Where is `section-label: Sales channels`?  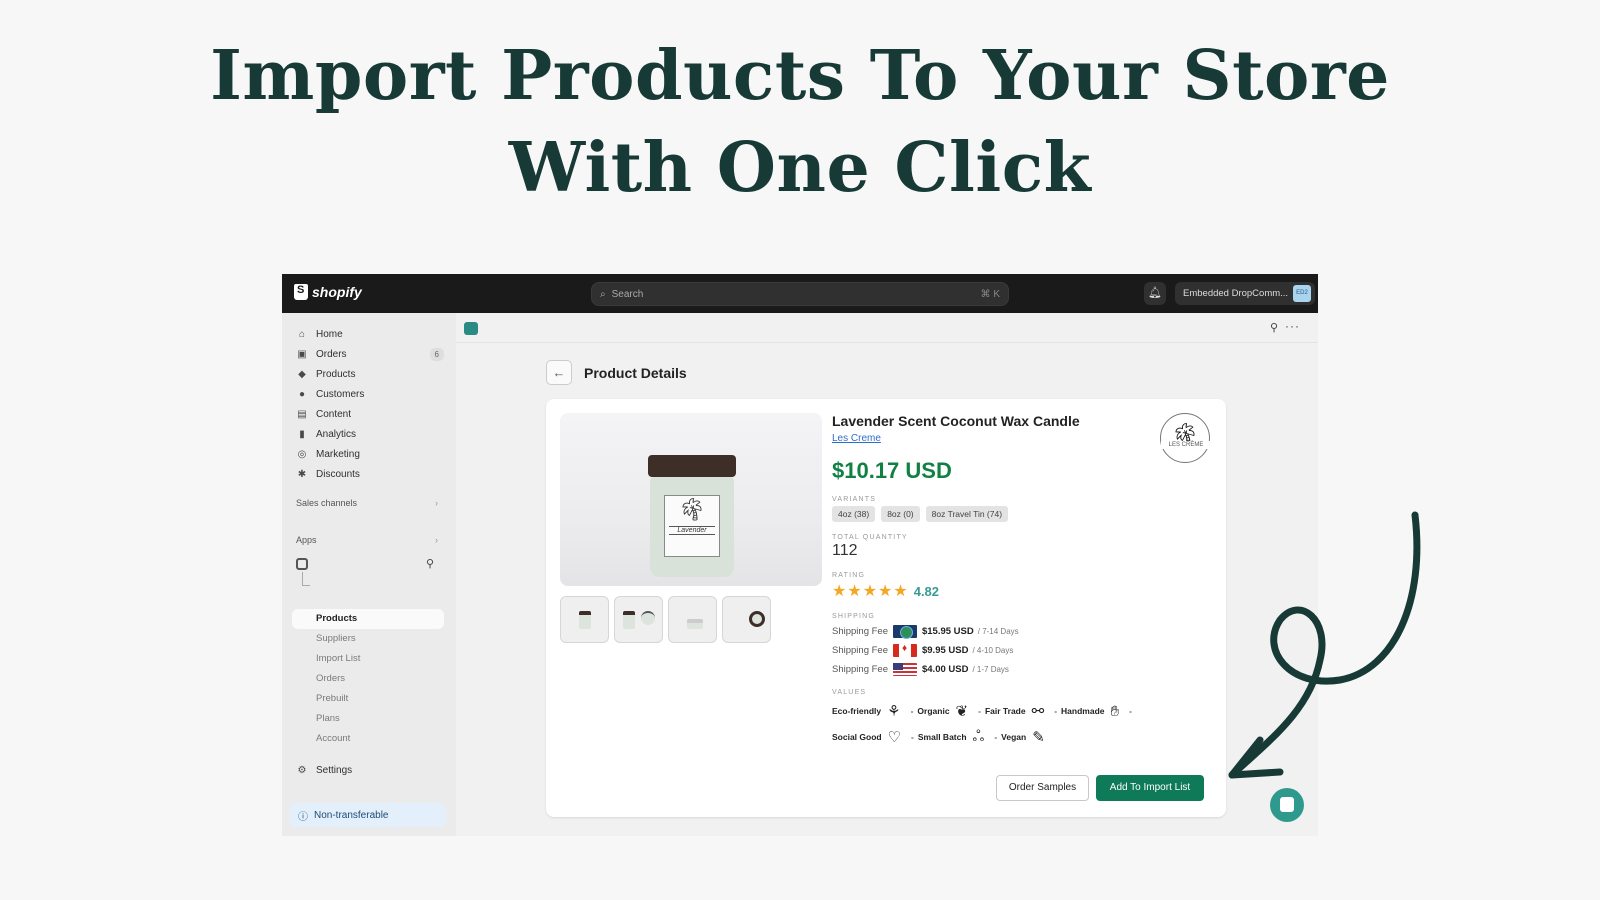 section-label: Sales channels is located at coordinates (327, 503).